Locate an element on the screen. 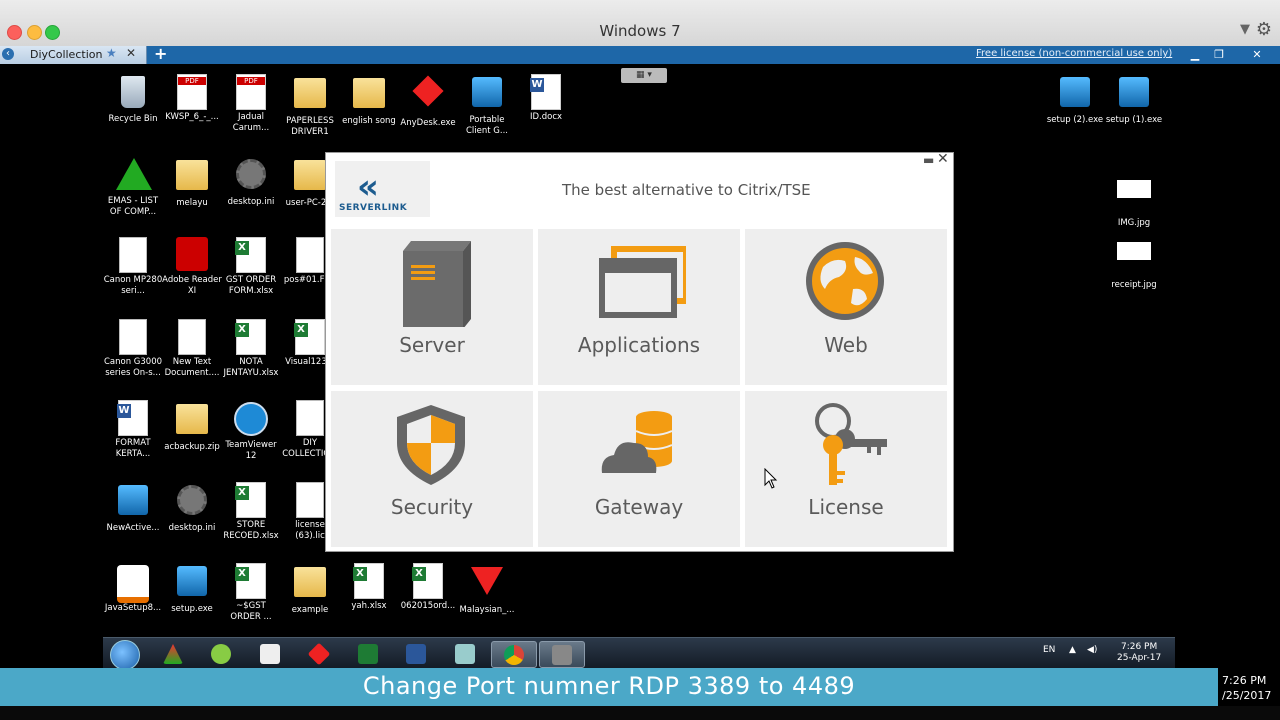 The width and height of the screenshot is (1280, 720). tile-web: Web is located at coordinates (846, 307).